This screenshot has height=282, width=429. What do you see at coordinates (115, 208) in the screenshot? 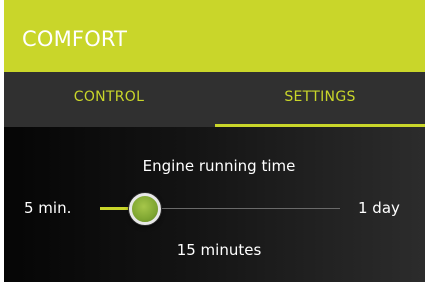
I see `slider-track-fill` at bounding box center [115, 208].